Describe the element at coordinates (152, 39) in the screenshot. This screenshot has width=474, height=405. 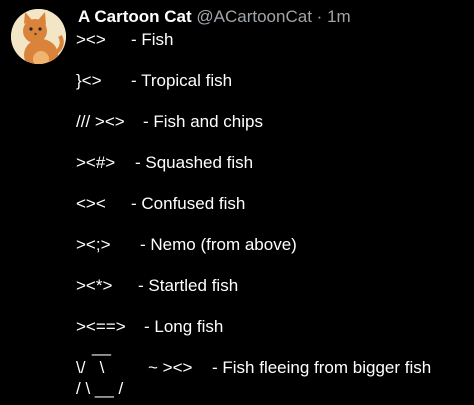
I see `line-description: - Fish` at that location.